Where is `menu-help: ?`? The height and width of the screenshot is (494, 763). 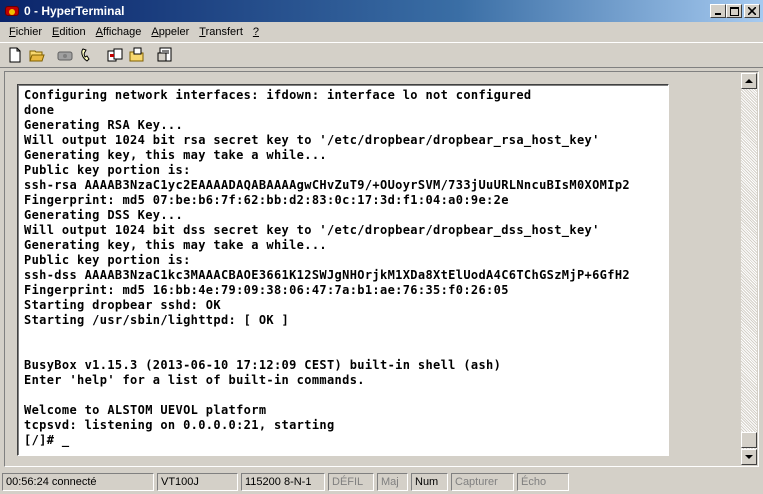
menu-help: ? is located at coordinates (256, 32).